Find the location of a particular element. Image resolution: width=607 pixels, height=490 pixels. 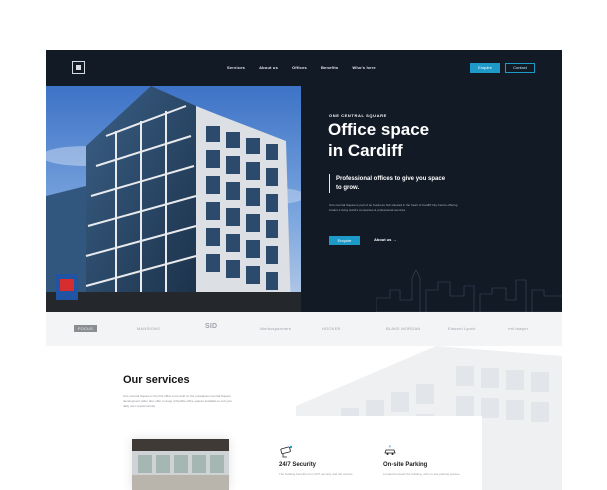

skyline-illustration is located at coordinates (468, 286).